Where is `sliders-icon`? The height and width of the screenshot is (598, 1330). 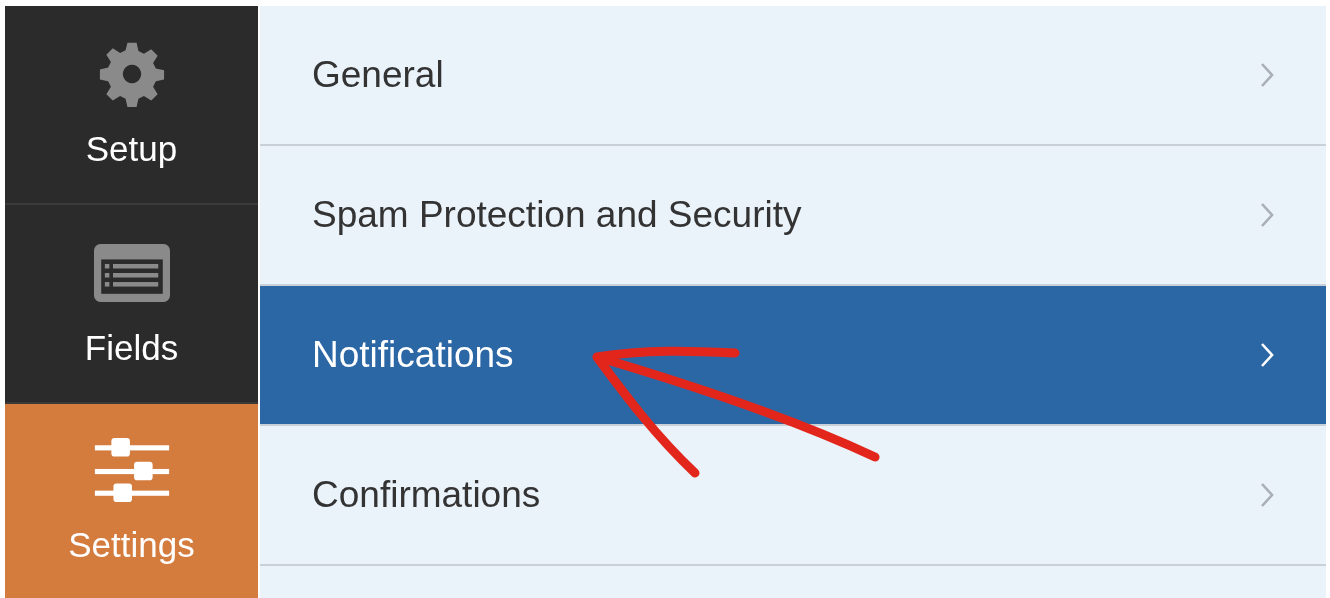
sliders-icon is located at coordinates (131, 470).